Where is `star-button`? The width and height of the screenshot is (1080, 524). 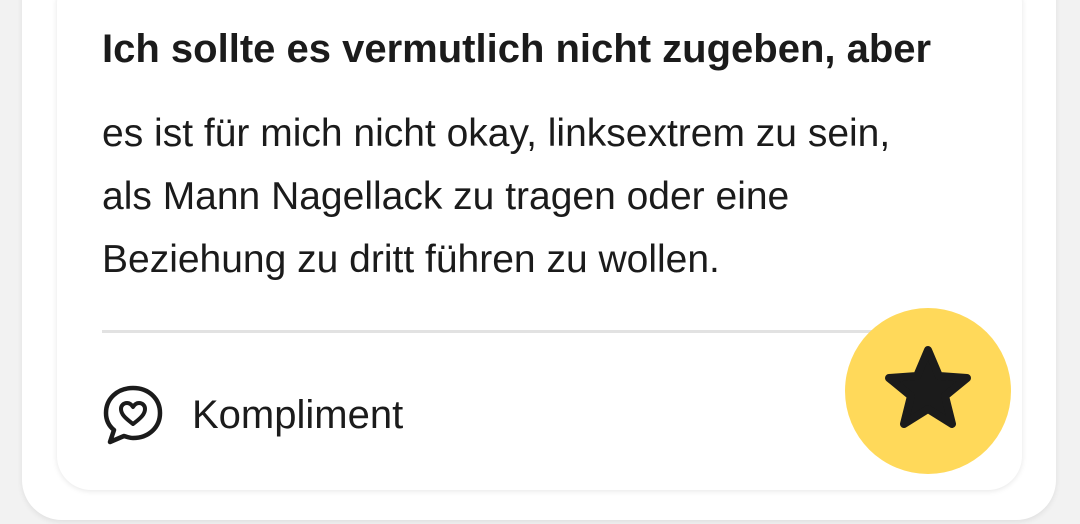
star-button is located at coordinates (928, 391).